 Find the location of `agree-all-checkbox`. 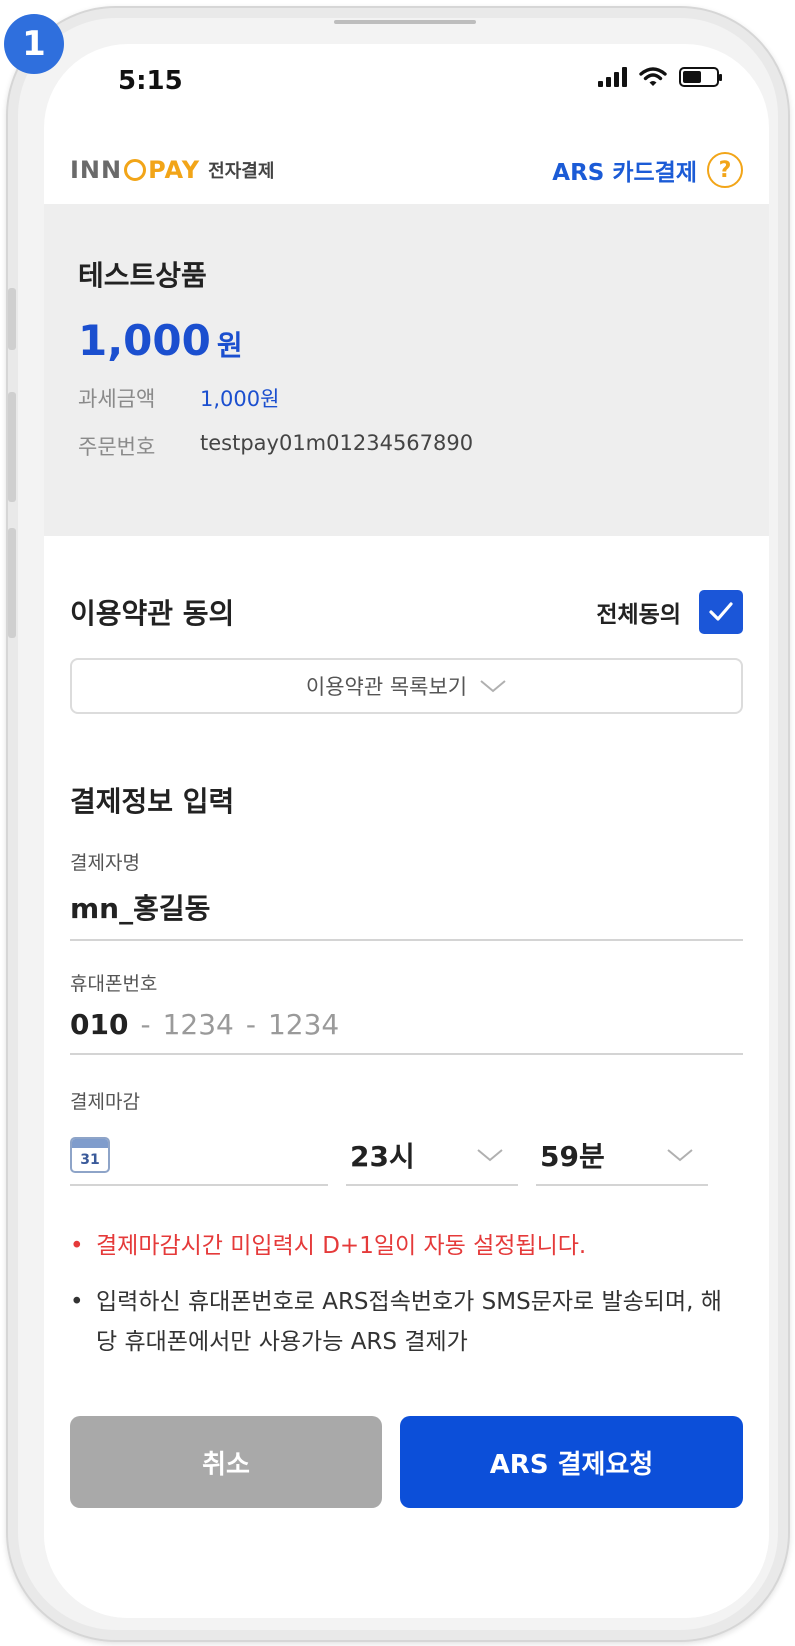

agree-all-checkbox is located at coordinates (721, 612).